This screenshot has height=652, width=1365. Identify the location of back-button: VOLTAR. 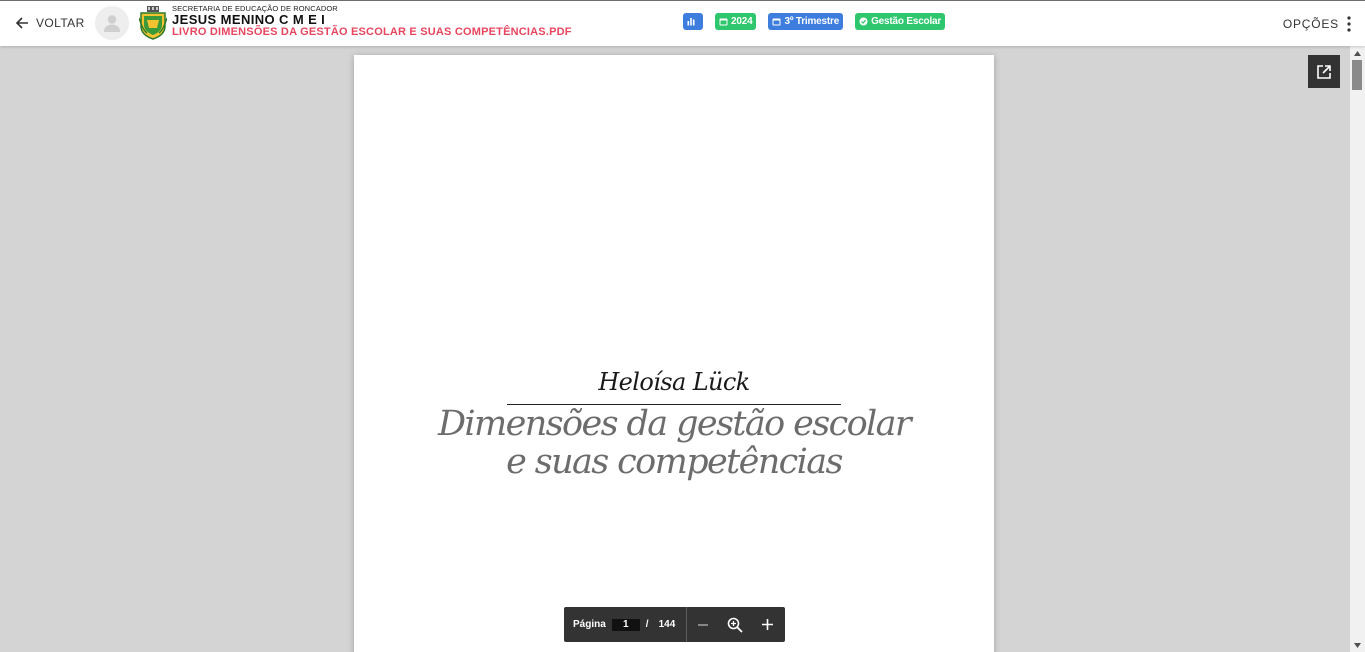
(49, 23).